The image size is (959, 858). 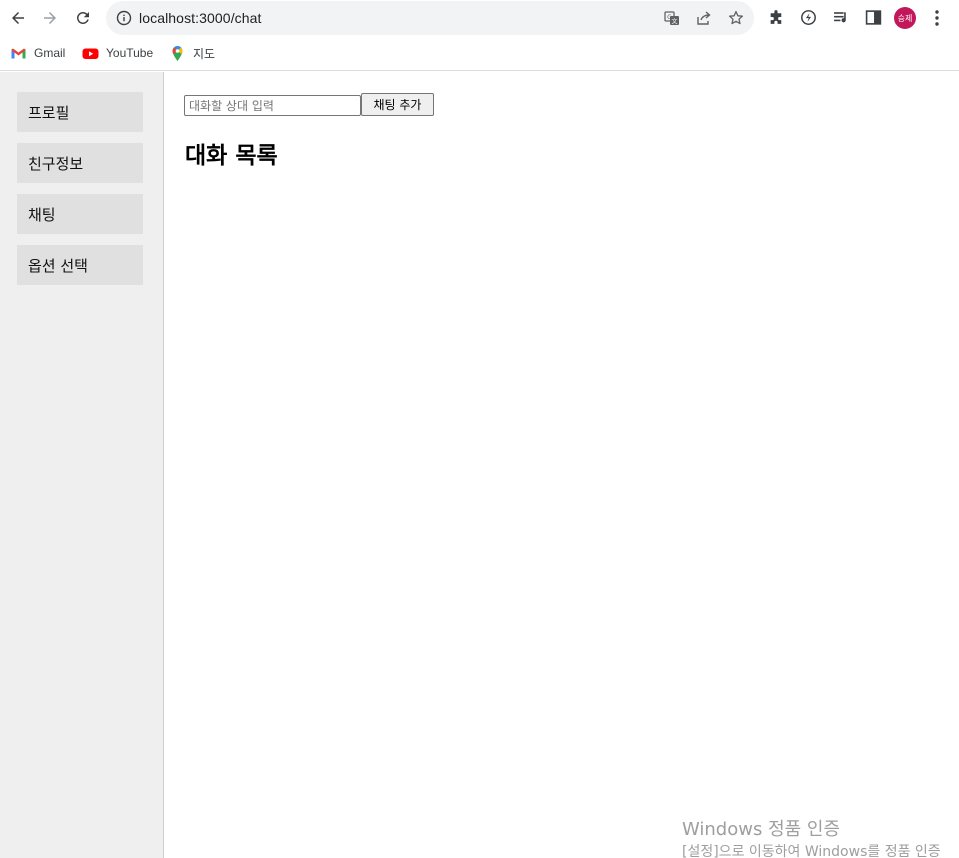 I want to click on avatar-initials: 승제, so click(x=905, y=18).